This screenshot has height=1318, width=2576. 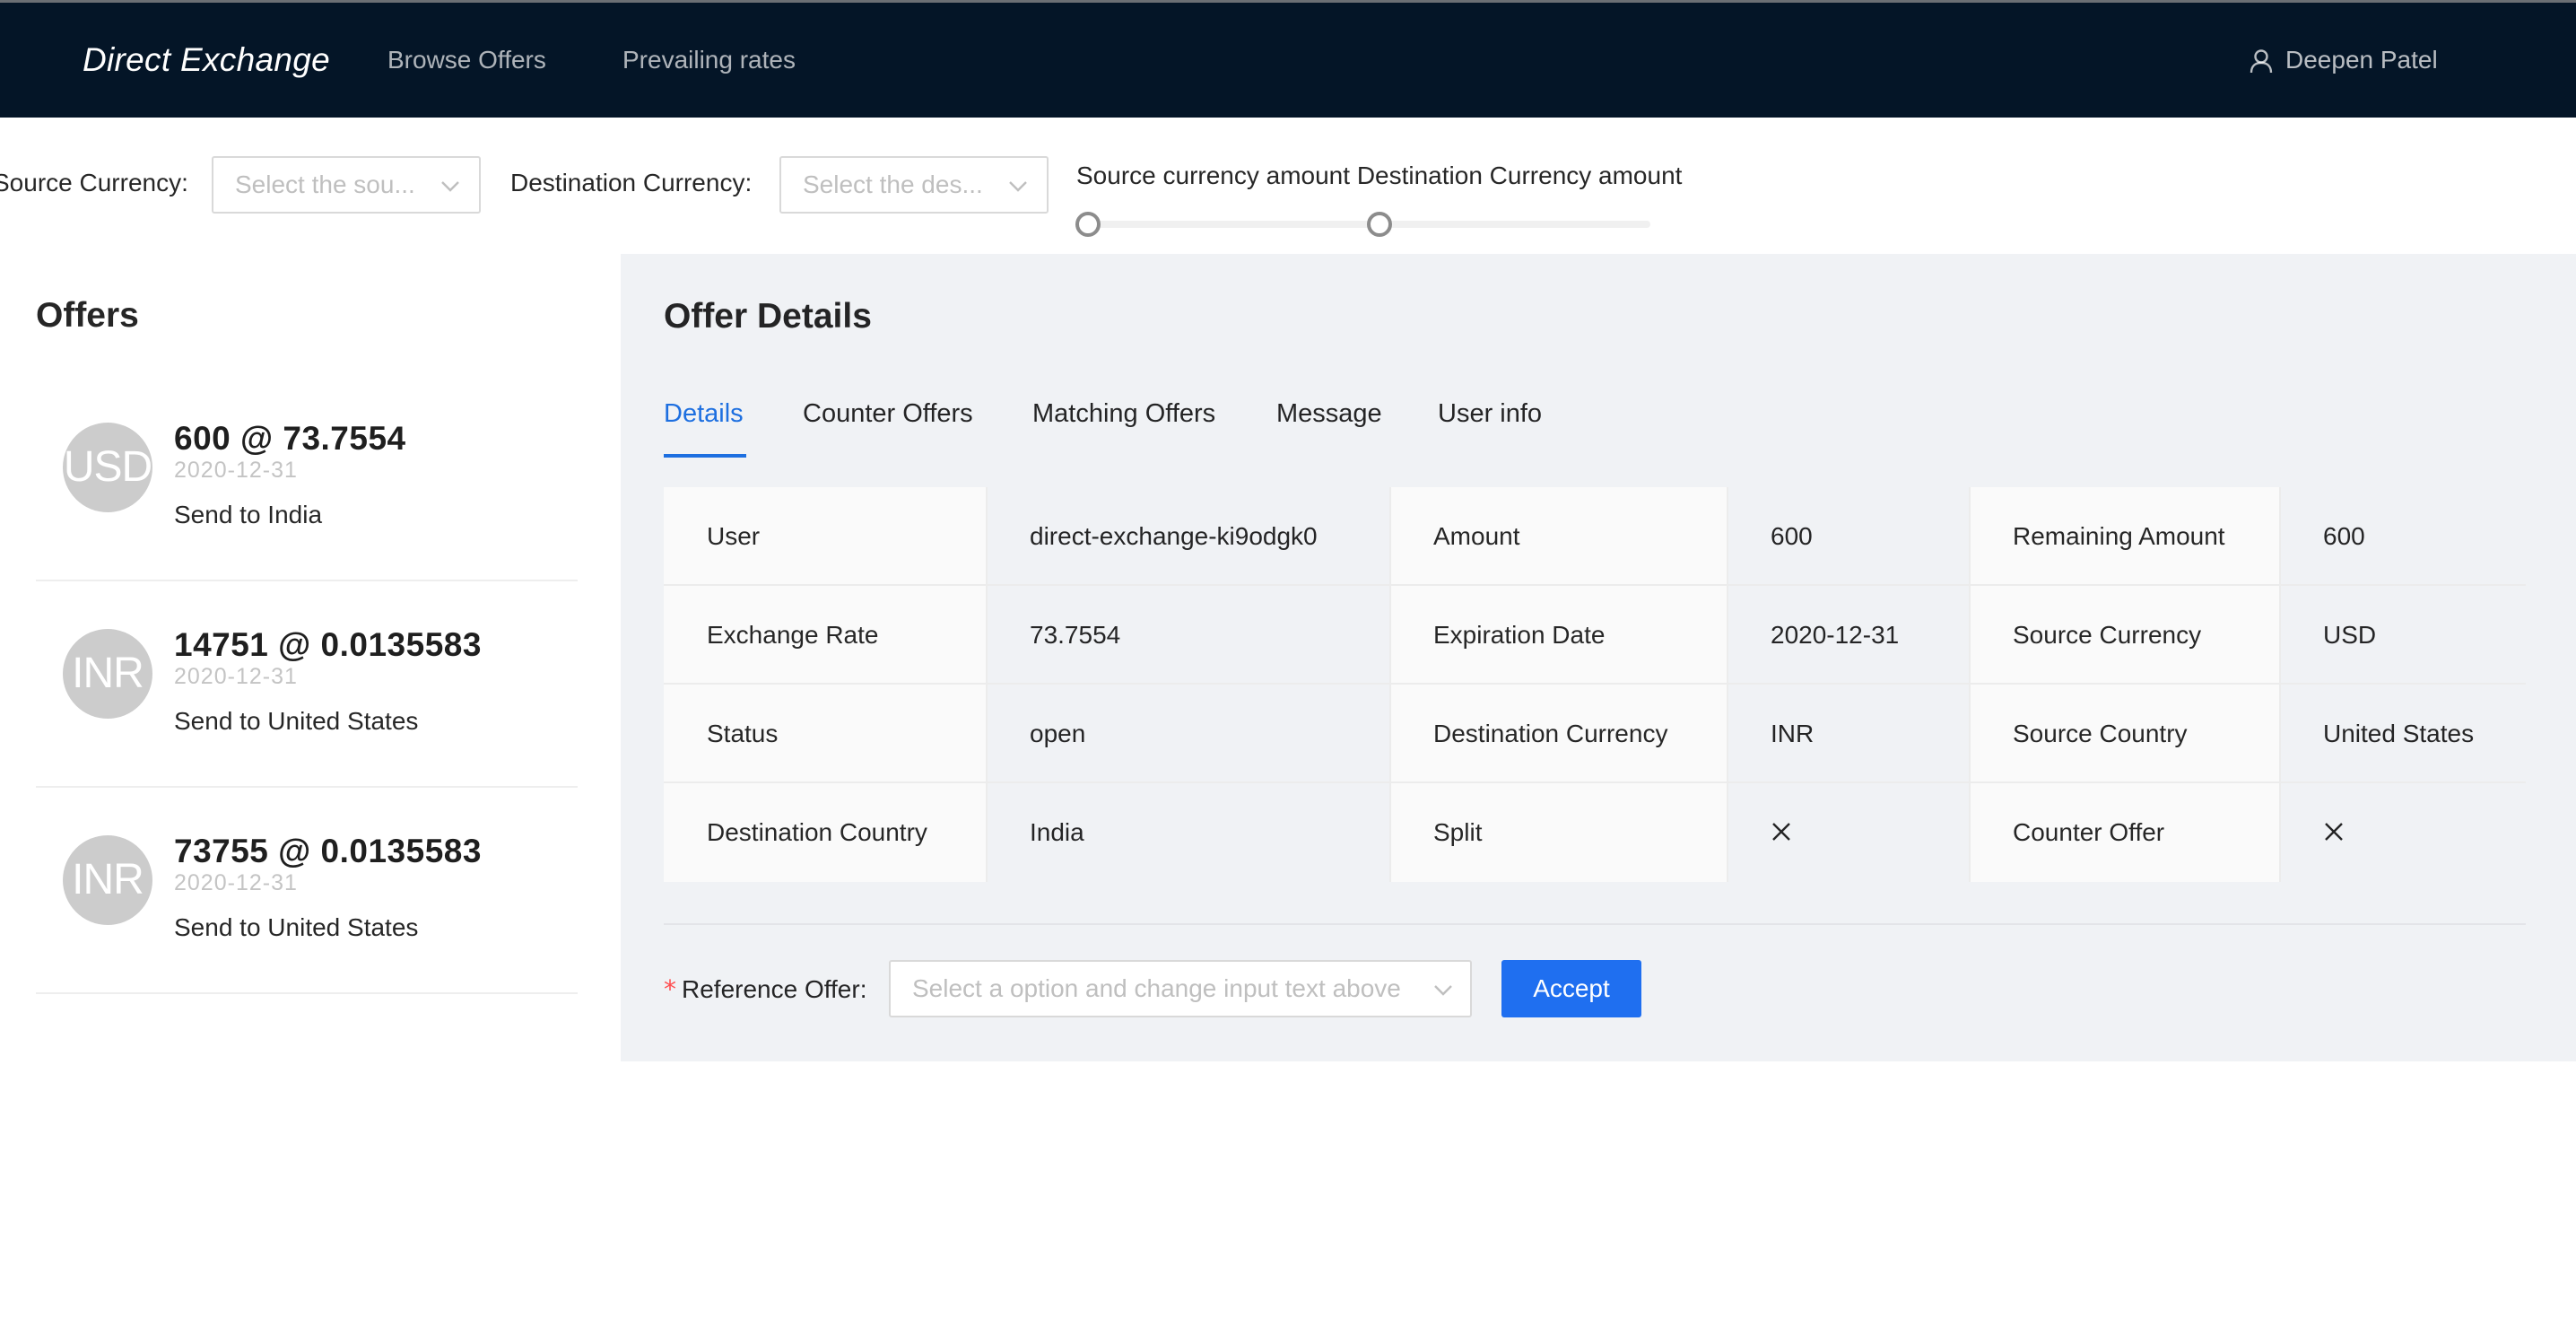 I want to click on detail-label-destination-country: Destination Country, so click(x=825, y=833).